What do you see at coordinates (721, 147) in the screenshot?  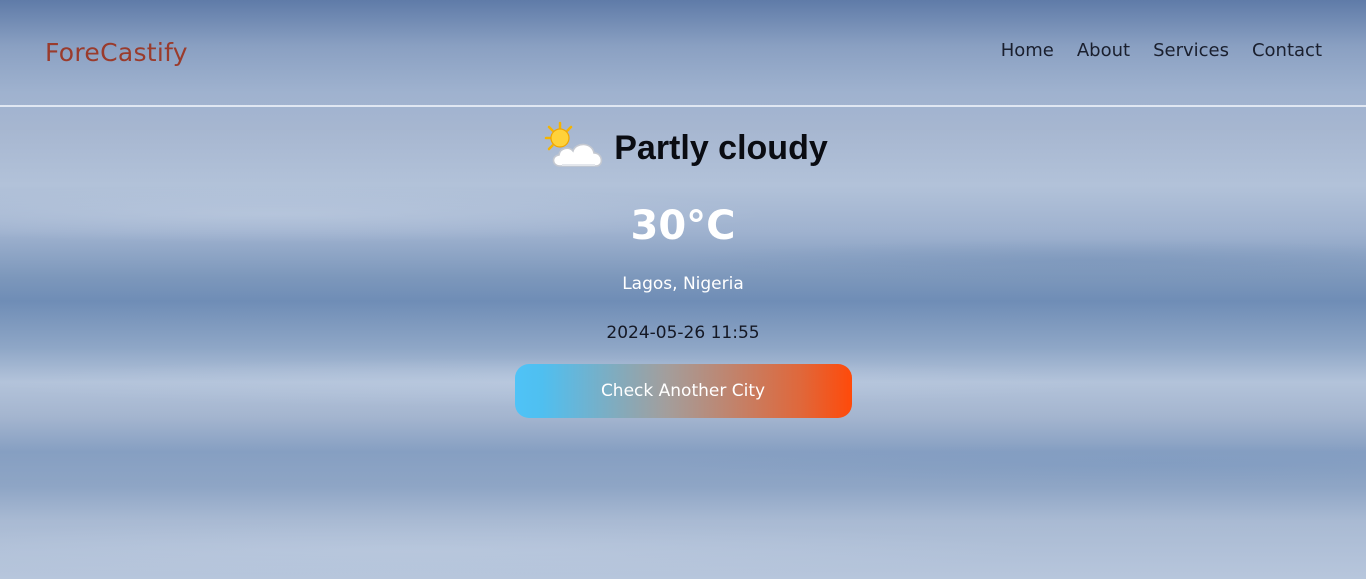 I see `weather-condition: Partly cloudy` at bounding box center [721, 147].